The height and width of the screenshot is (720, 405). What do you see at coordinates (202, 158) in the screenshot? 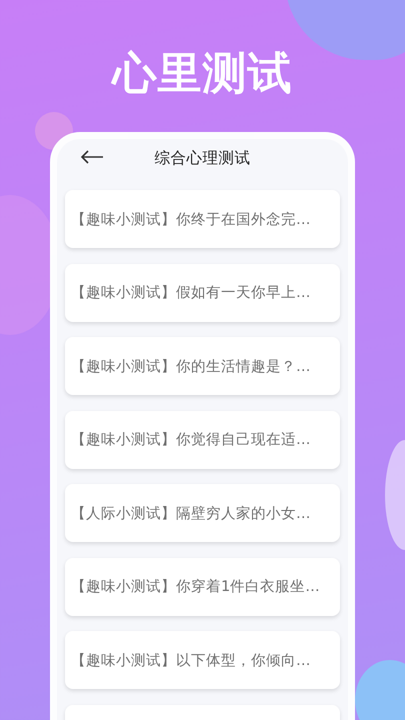
I see `screen-title: 综合心理测试` at bounding box center [202, 158].